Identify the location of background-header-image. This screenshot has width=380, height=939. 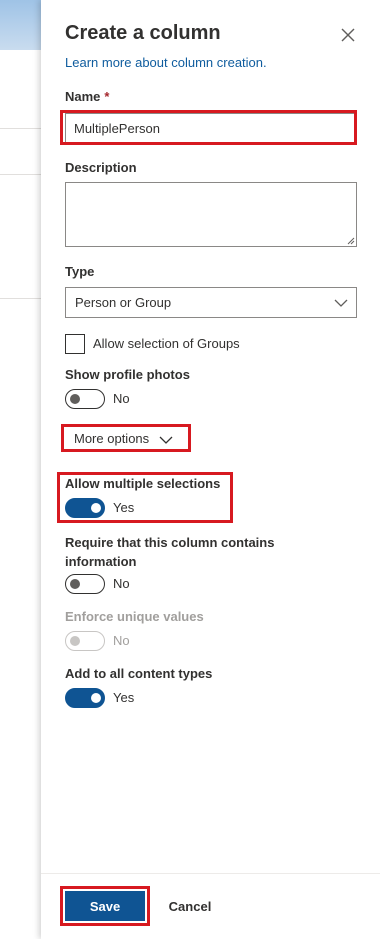
(20, 25).